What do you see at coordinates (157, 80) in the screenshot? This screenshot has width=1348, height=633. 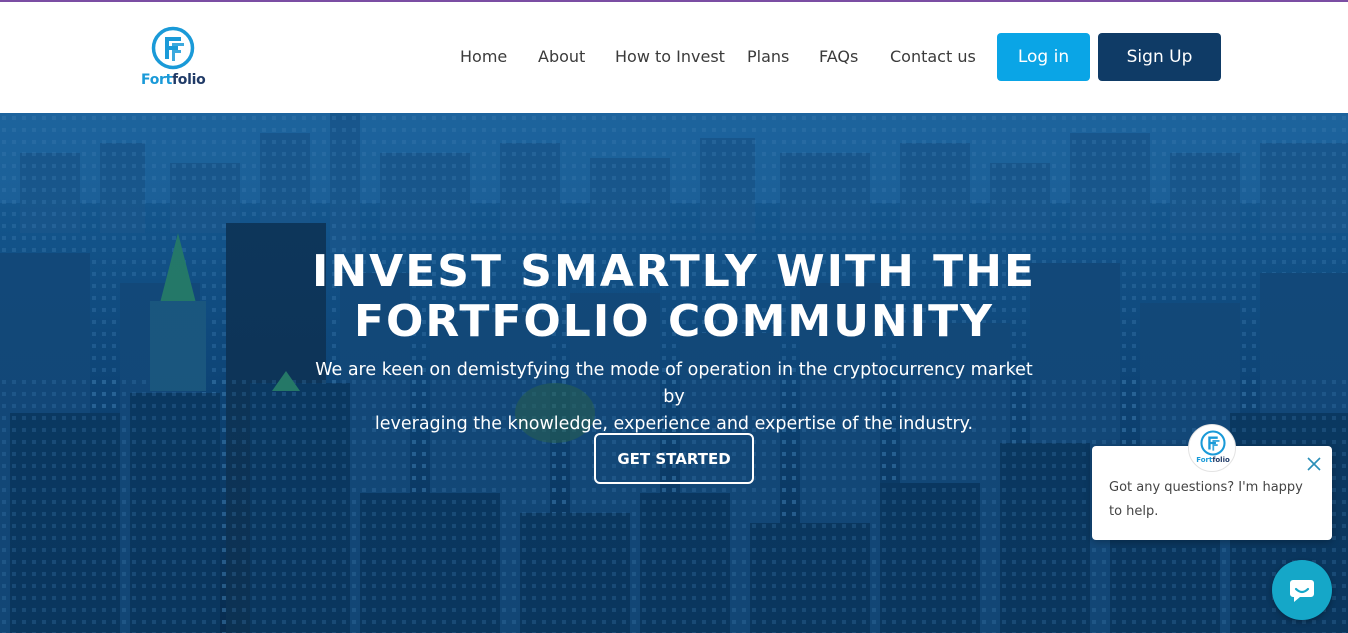 I see `brand-name-part1: Fort` at bounding box center [157, 80].